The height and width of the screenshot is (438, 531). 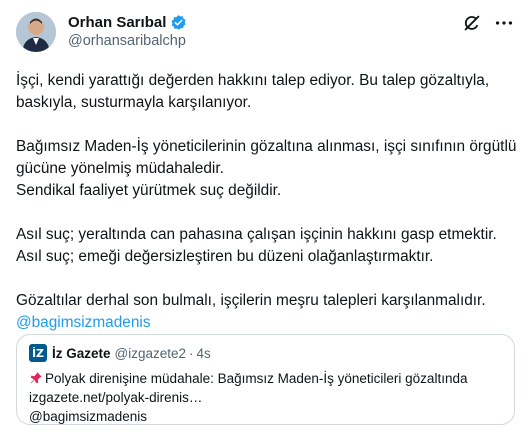 What do you see at coordinates (472, 23) in the screenshot?
I see `grok-icon` at bounding box center [472, 23].